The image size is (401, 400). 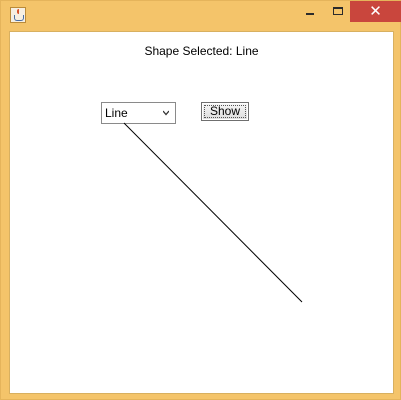 What do you see at coordinates (166, 113) in the screenshot?
I see `chevron-down-icon` at bounding box center [166, 113].